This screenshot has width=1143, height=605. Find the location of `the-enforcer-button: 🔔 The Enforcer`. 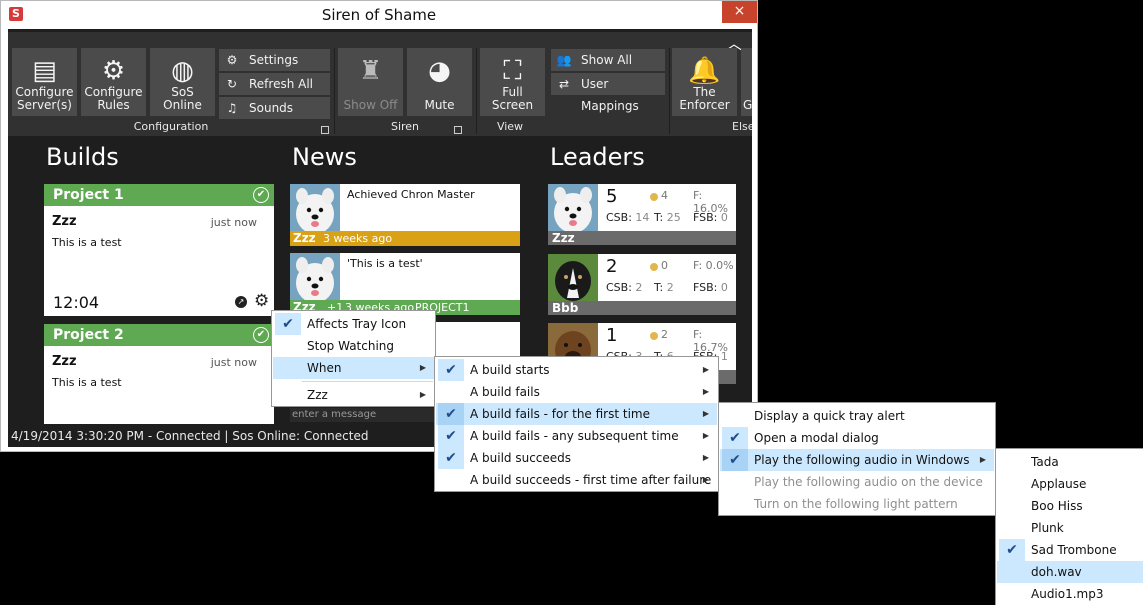

the-enforcer-button: 🔔 The Enforcer is located at coordinates (704, 82).